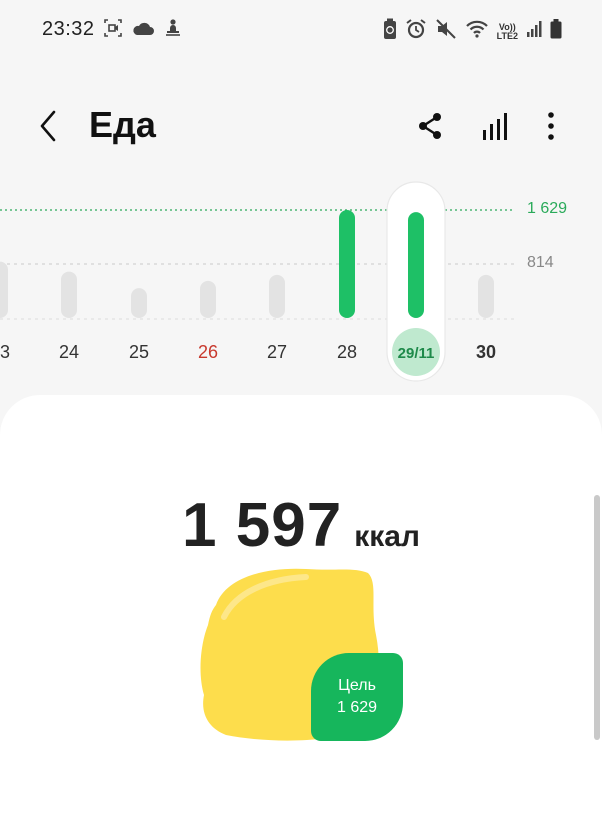 The width and height of the screenshot is (602, 815). What do you see at coordinates (113, 30) in the screenshot?
I see `screen-recorder-icon` at bounding box center [113, 30].